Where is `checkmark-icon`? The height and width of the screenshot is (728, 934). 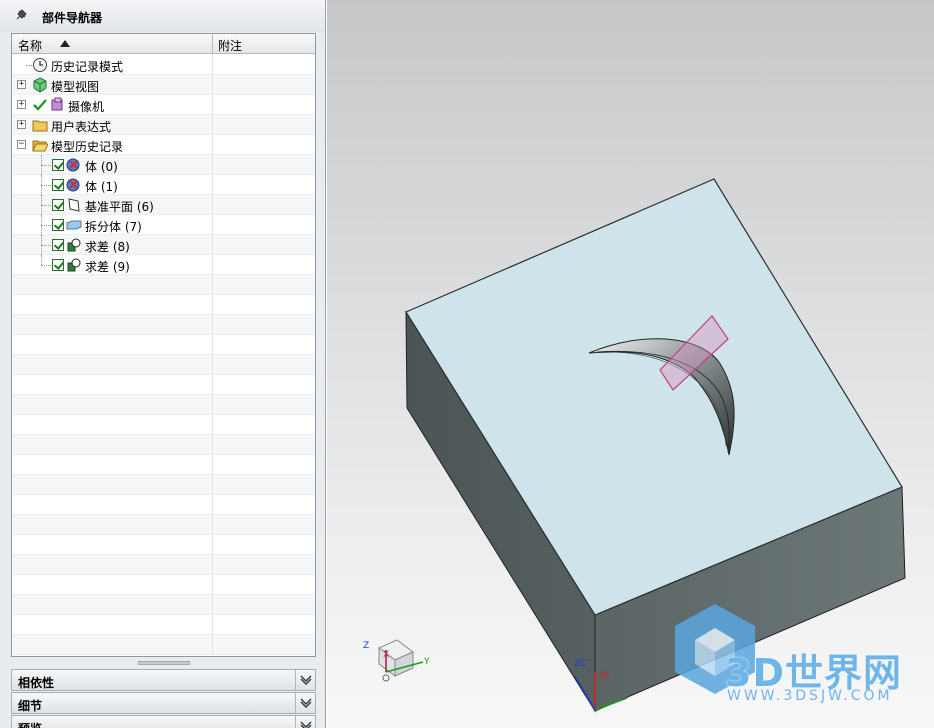 checkmark-icon is located at coordinates (40, 105).